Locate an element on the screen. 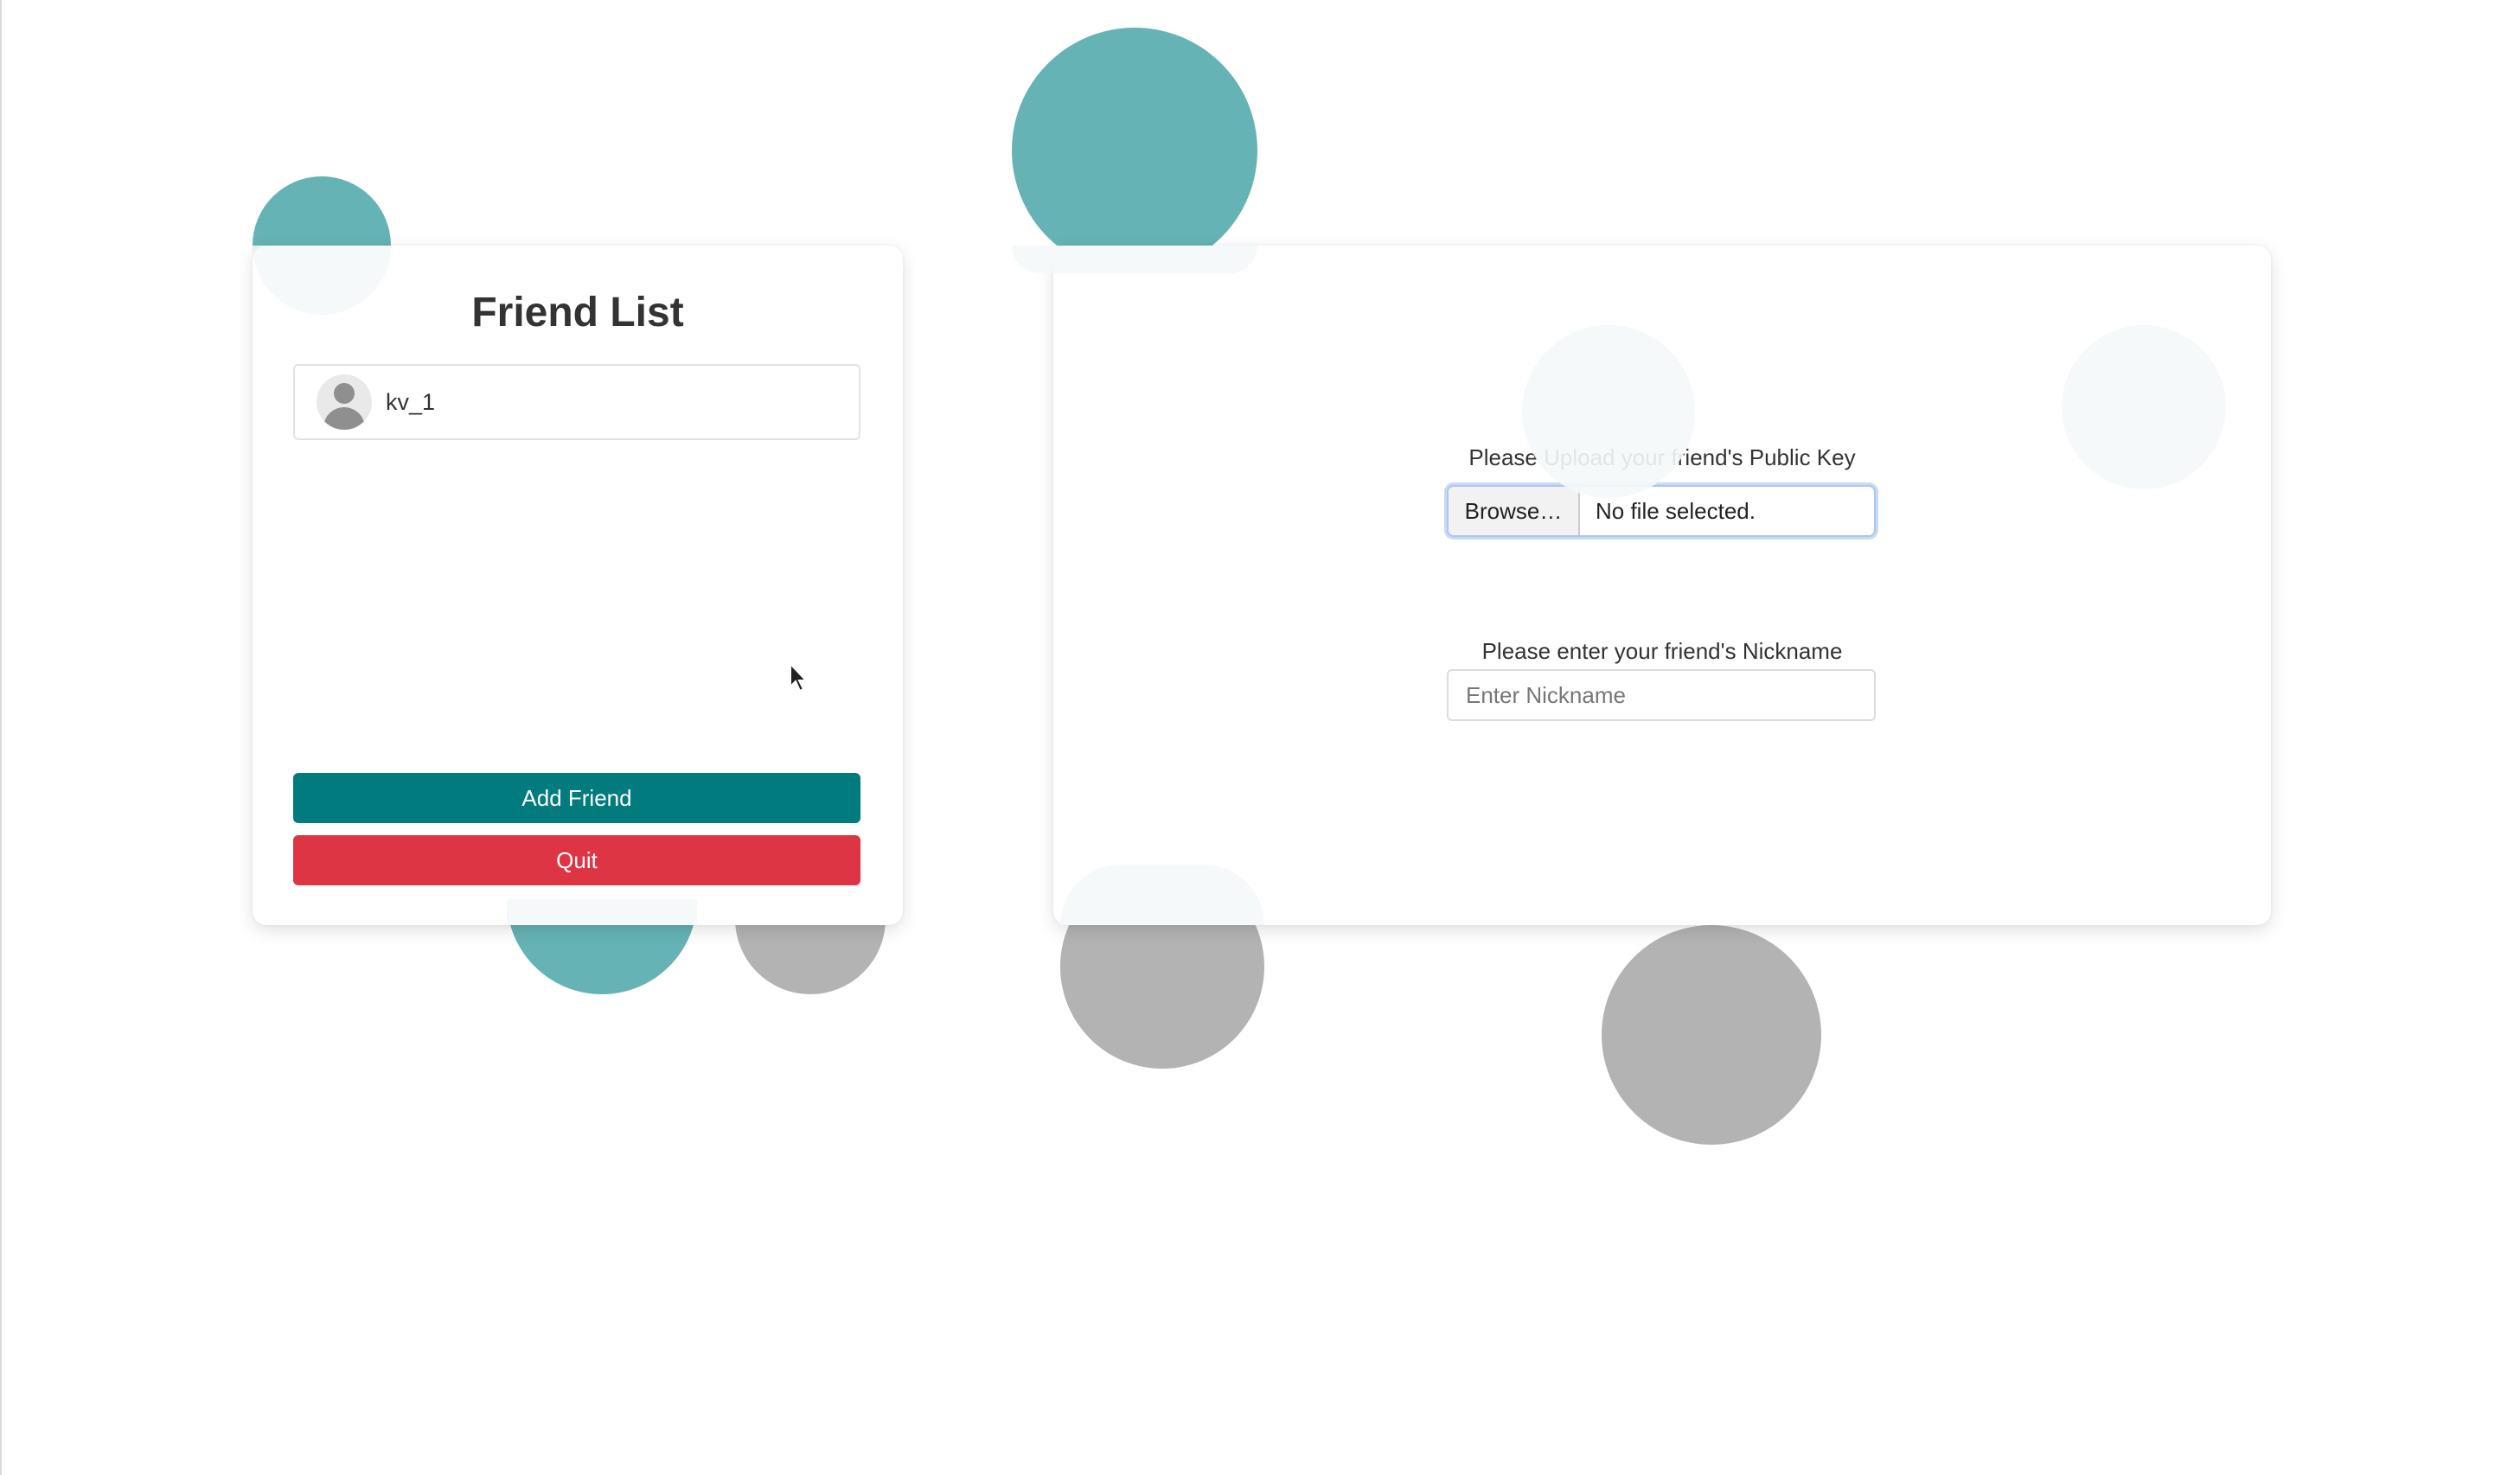 The height and width of the screenshot is (1475, 2520). friend-list-panel: Friend List kv_1 Add Friend Quit is located at coordinates (578, 585).